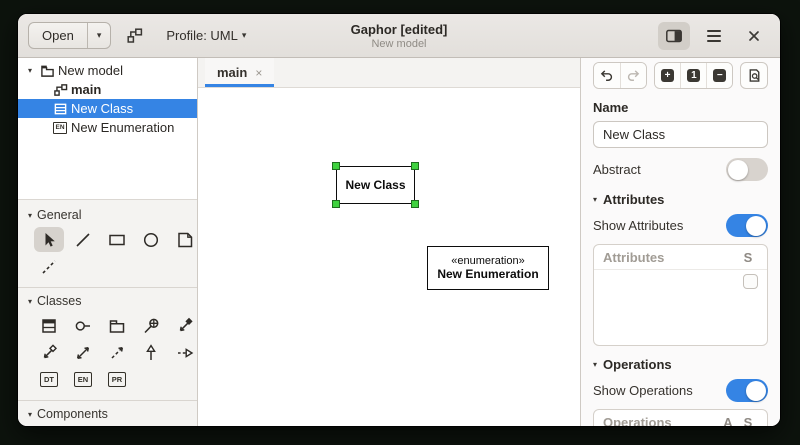 Image resolution: width=800 pixels, height=445 pixels. I want to click on tool-comment-button, so click(183, 239).